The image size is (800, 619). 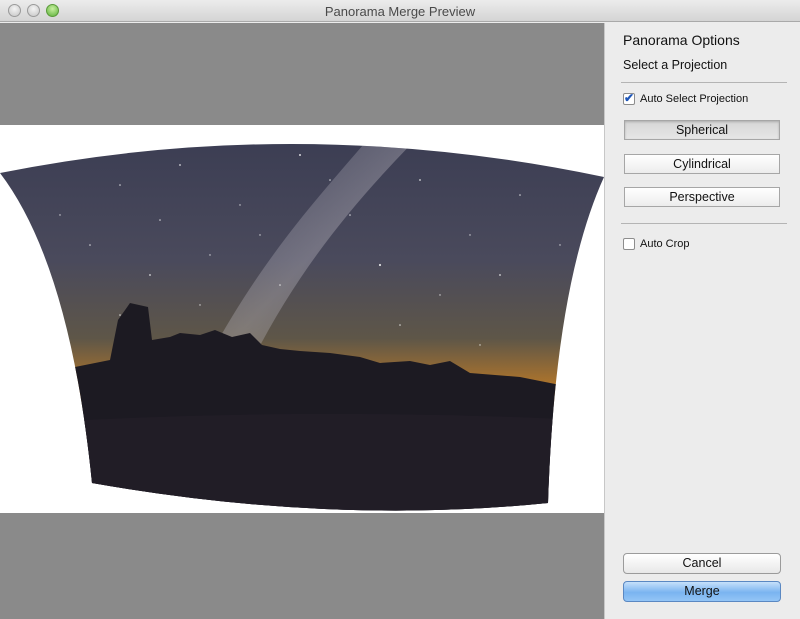 I want to click on checkbox-checked-icon, so click(x=629, y=98).